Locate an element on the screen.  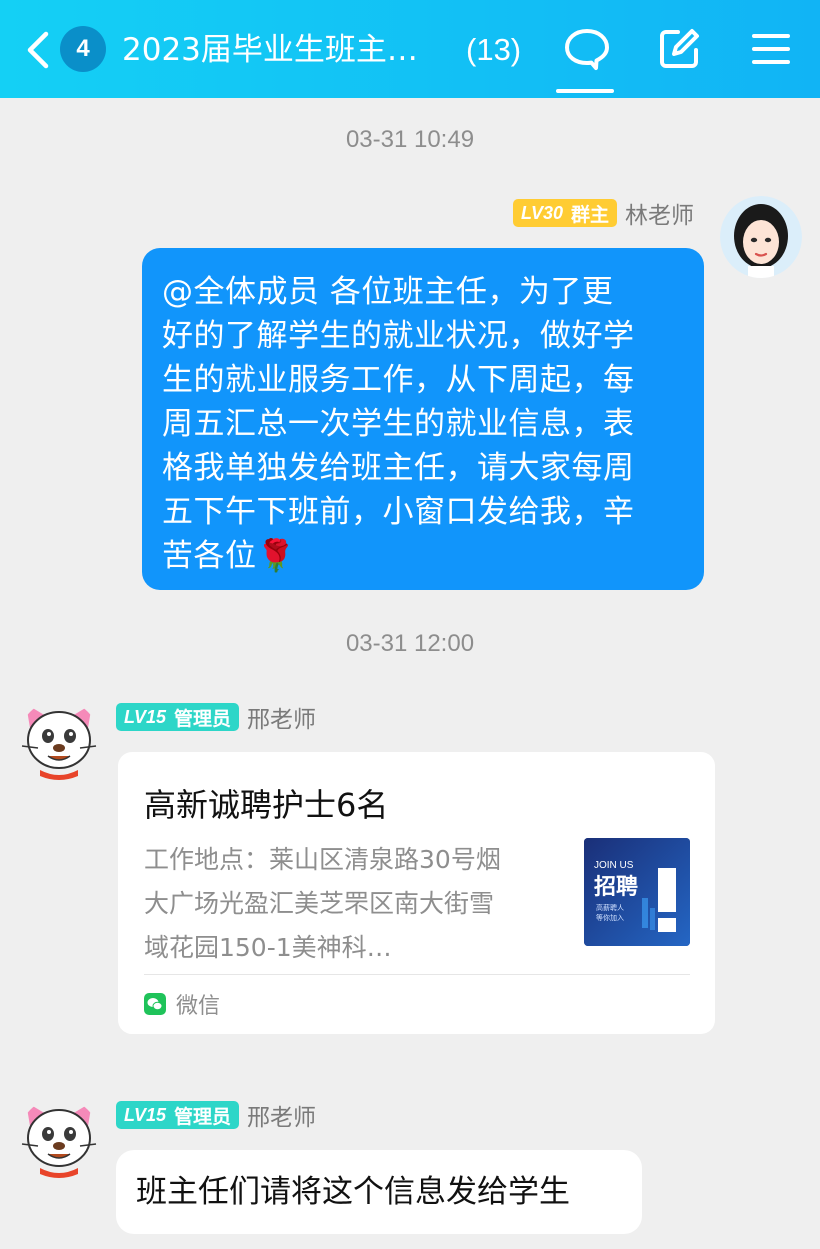
thumb-text: JOIN US is located at coordinates (614, 865).